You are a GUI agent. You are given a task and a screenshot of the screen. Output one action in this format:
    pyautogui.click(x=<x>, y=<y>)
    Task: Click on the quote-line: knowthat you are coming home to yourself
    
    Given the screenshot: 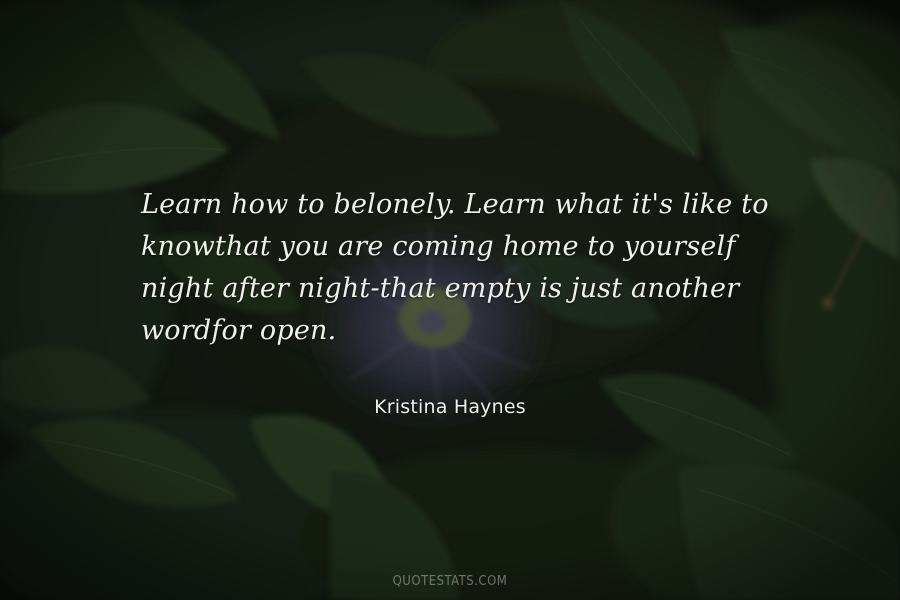 What is the action you would take?
    pyautogui.click(x=438, y=246)
    